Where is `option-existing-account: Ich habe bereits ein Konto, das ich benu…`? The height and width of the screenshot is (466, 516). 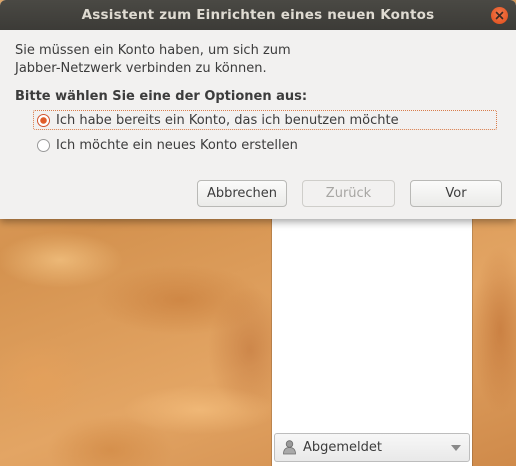 option-existing-account: Ich habe bereits ein Konto, das ich benu… is located at coordinates (265, 120).